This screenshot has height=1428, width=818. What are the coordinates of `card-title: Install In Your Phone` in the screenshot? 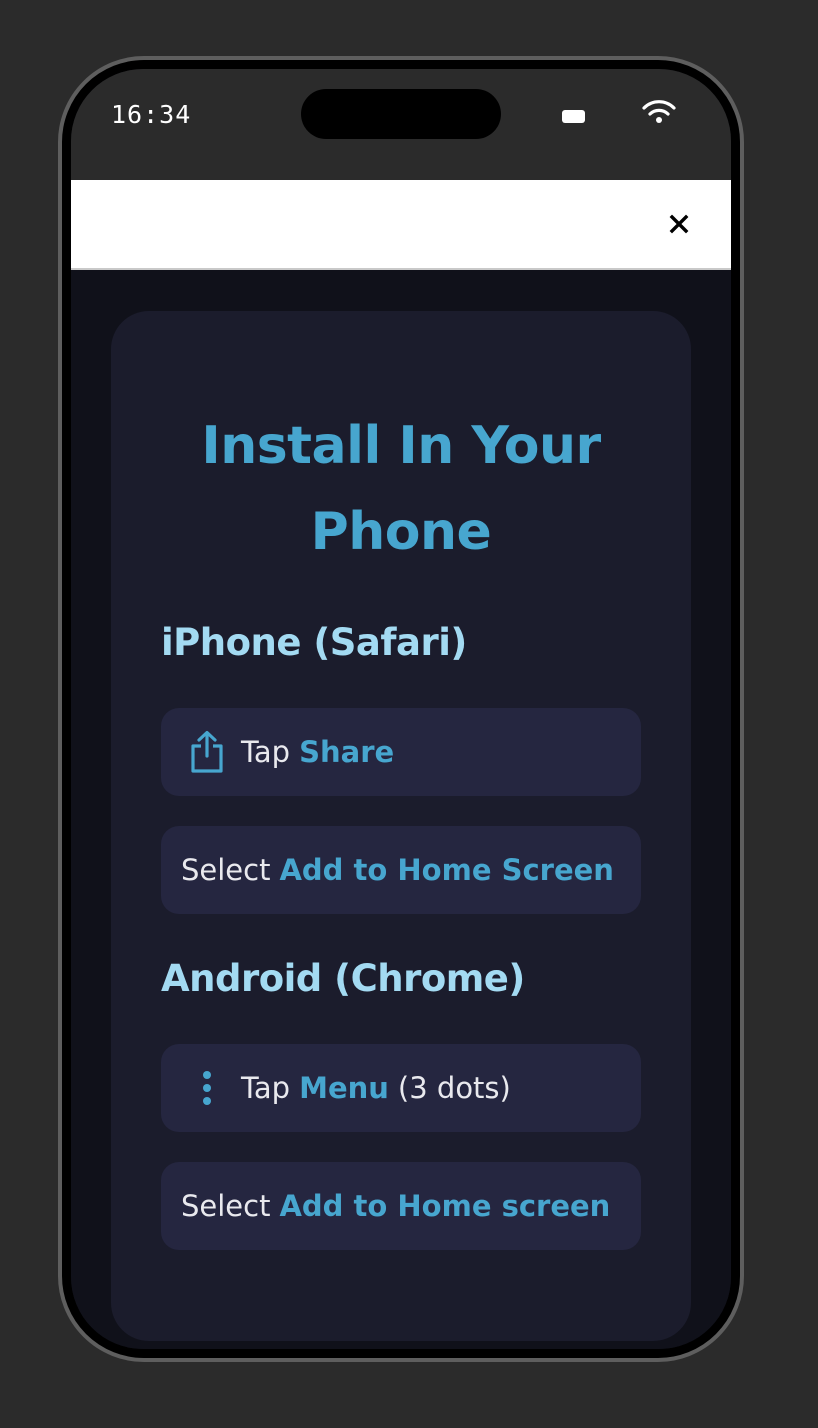 It's located at (401, 489).